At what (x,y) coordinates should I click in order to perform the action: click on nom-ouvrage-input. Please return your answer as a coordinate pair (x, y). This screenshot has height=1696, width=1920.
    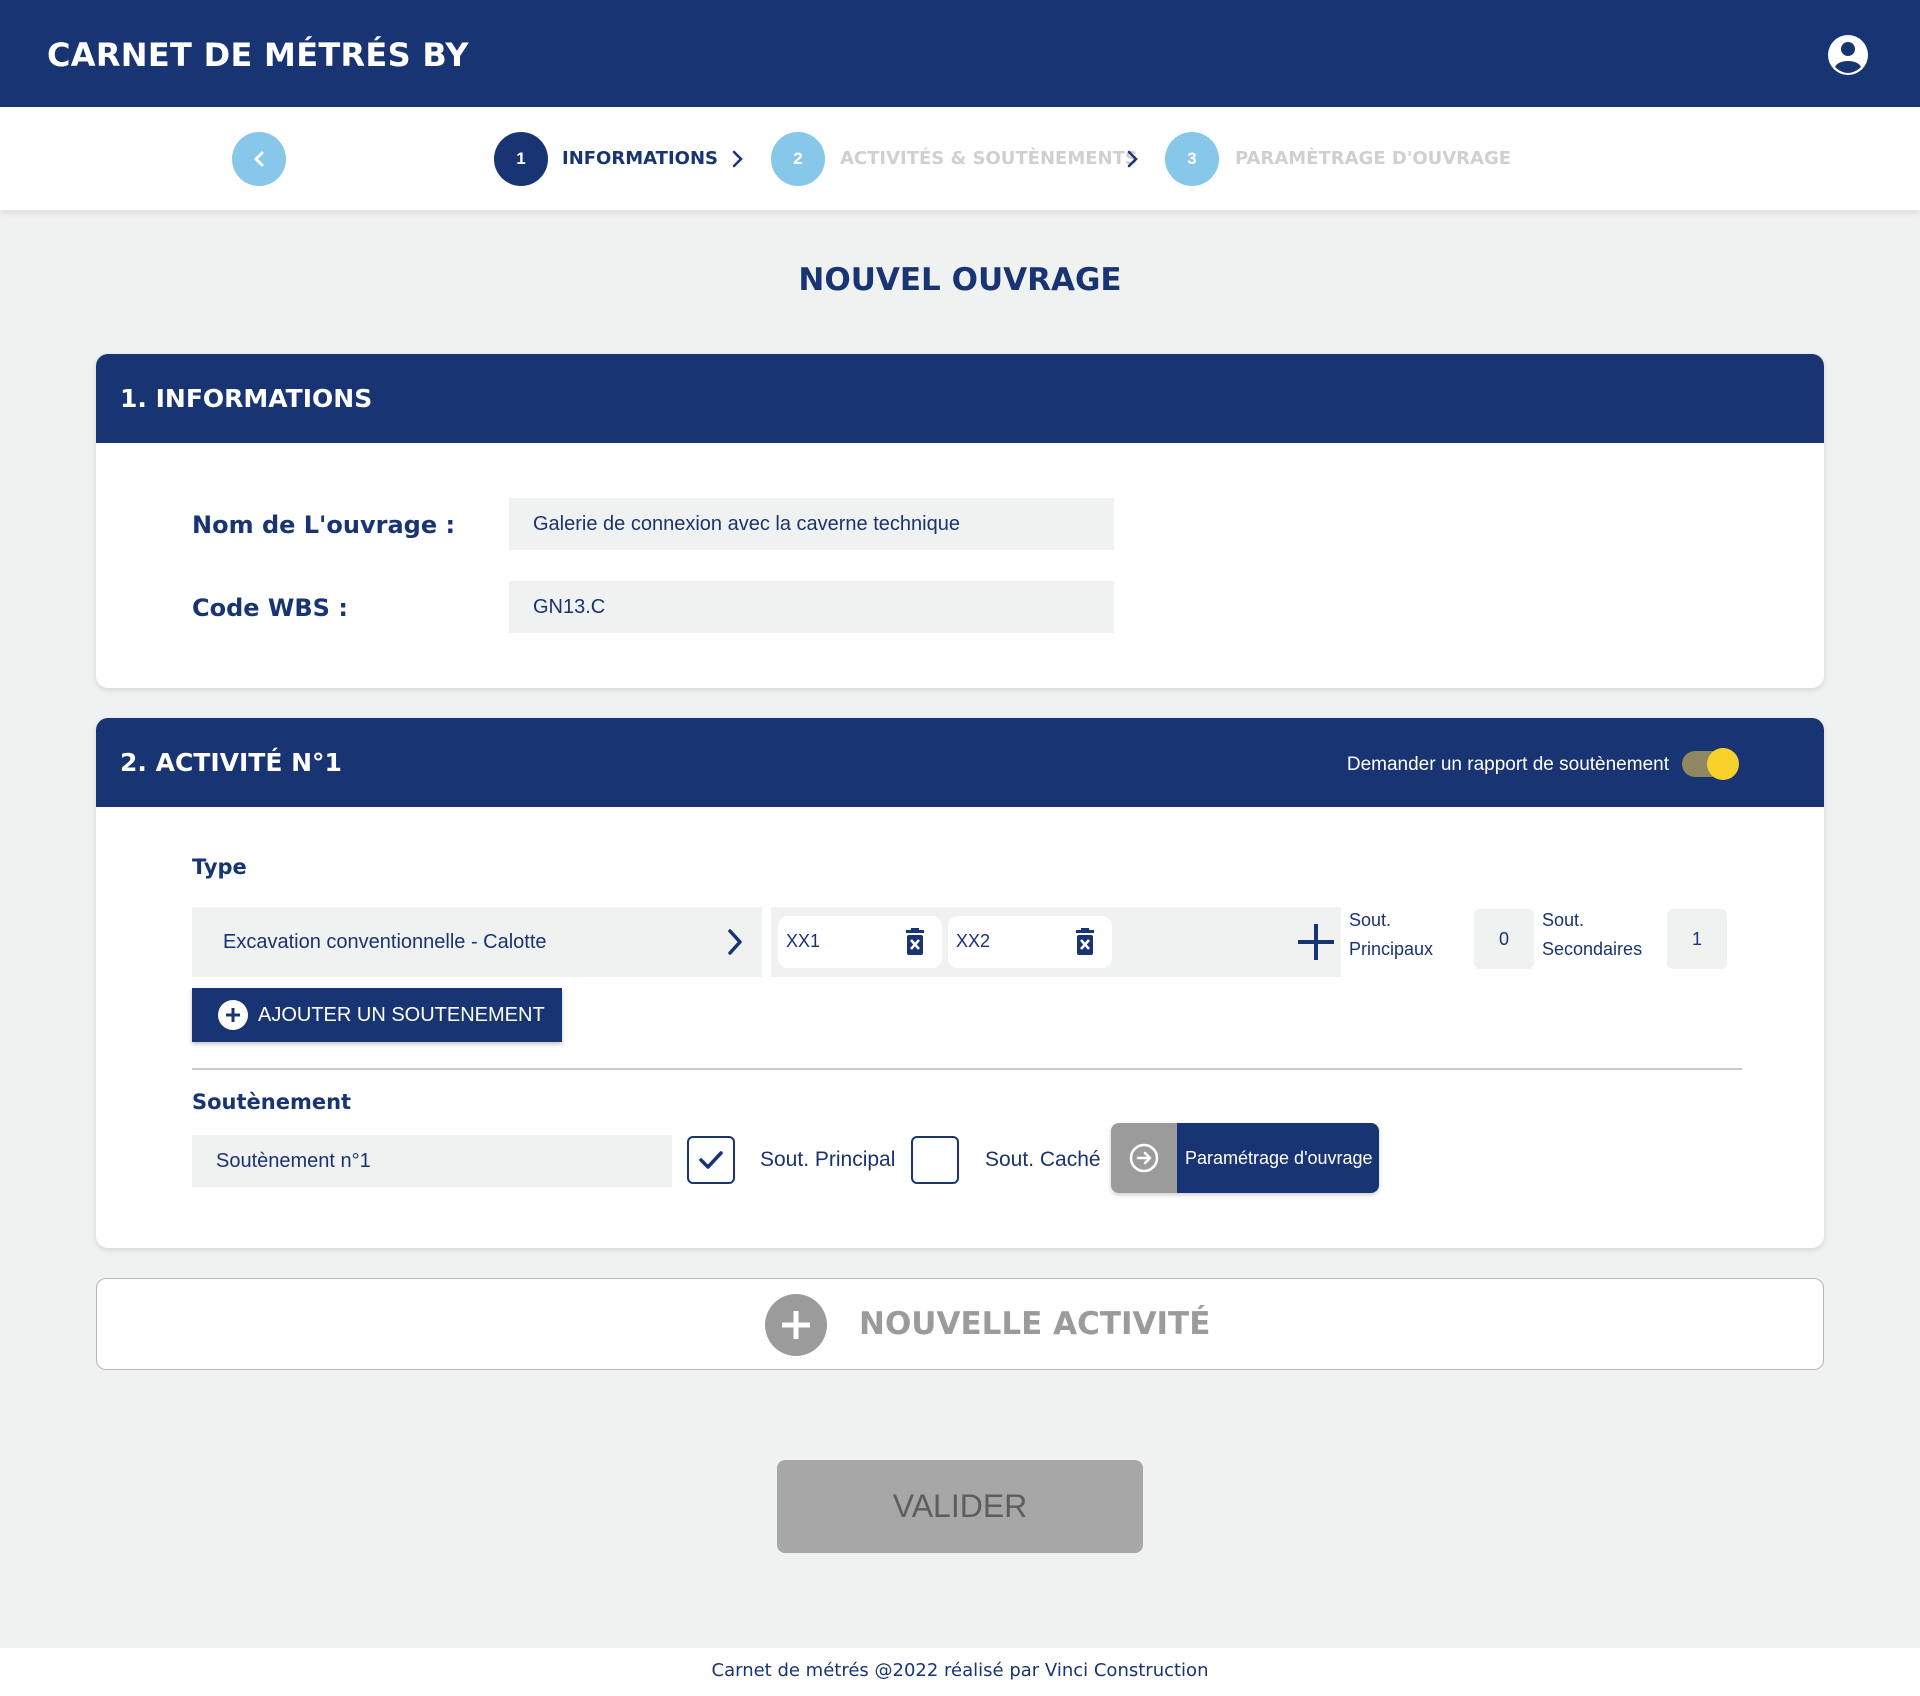
    Looking at the image, I should click on (811, 524).